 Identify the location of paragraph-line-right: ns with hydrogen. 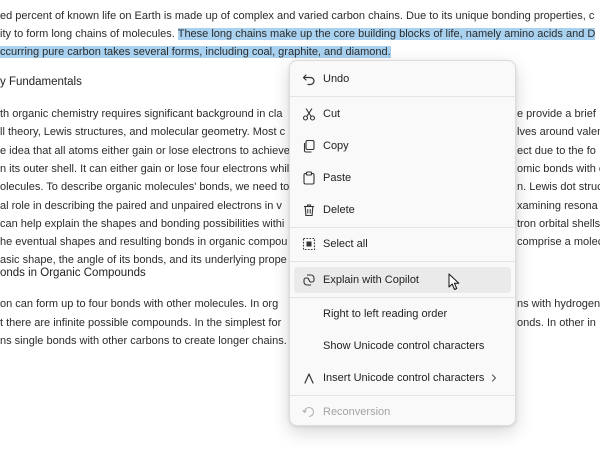
(558, 304).